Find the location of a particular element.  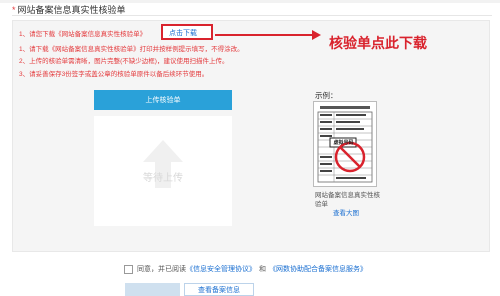

submit-button-disabled is located at coordinates (152, 289).